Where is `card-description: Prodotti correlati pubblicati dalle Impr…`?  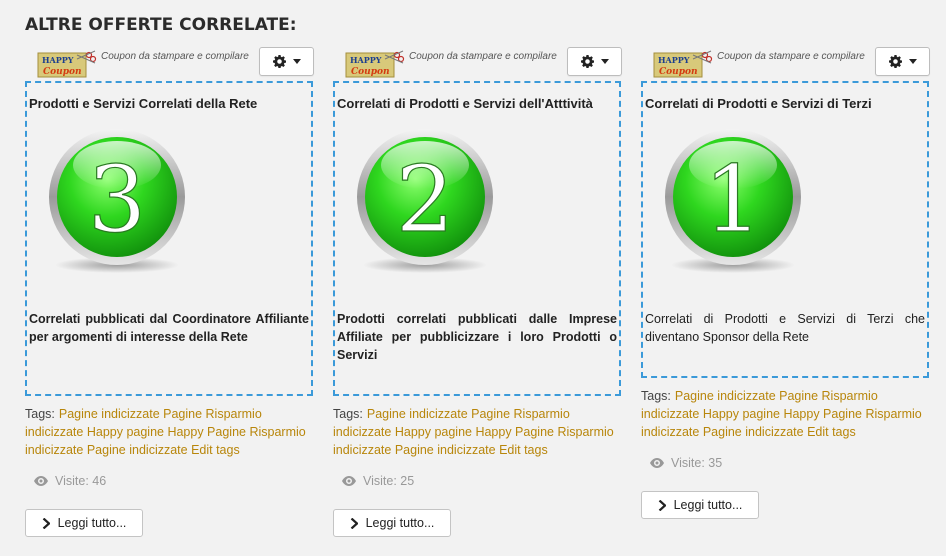 card-description: Prodotti correlati pubblicati dalle Impr… is located at coordinates (477, 337).